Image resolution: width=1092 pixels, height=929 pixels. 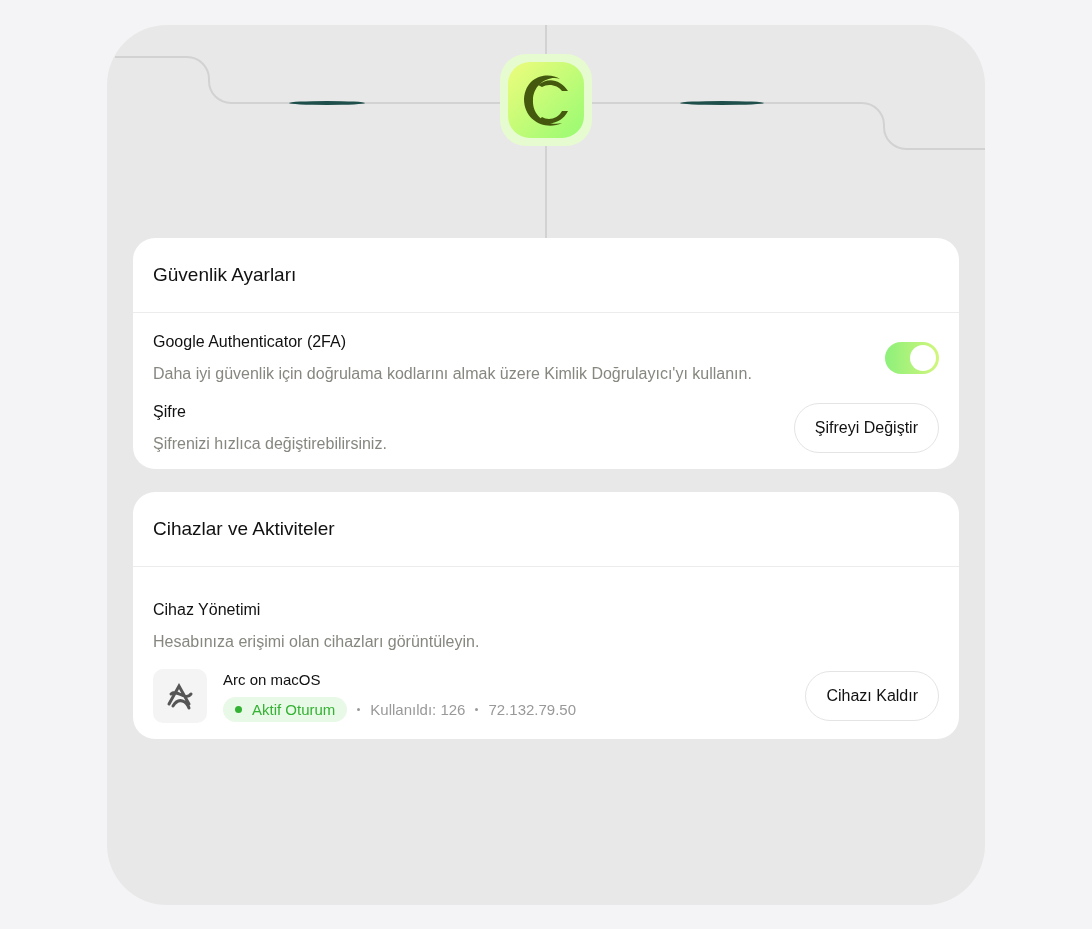 What do you see at coordinates (872, 696) in the screenshot?
I see `remove-device-button: Cihazı Kaldır` at bounding box center [872, 696].